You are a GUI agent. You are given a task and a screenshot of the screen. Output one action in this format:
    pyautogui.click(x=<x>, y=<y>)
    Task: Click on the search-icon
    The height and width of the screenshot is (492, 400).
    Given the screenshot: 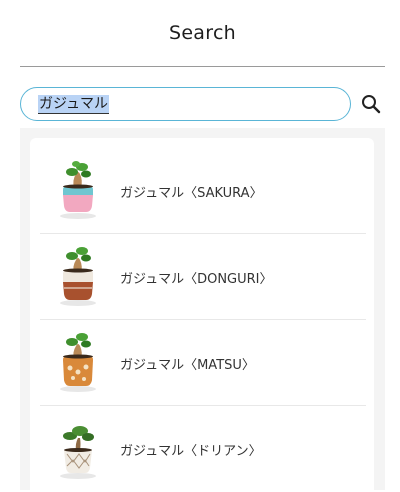 What is the action you would take?
    pyautogui.click(x=371, y=104)
    